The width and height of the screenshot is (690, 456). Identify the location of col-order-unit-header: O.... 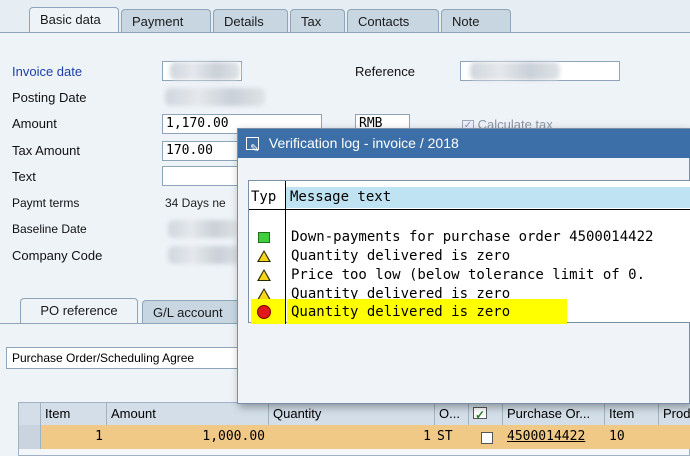
(452, 414).